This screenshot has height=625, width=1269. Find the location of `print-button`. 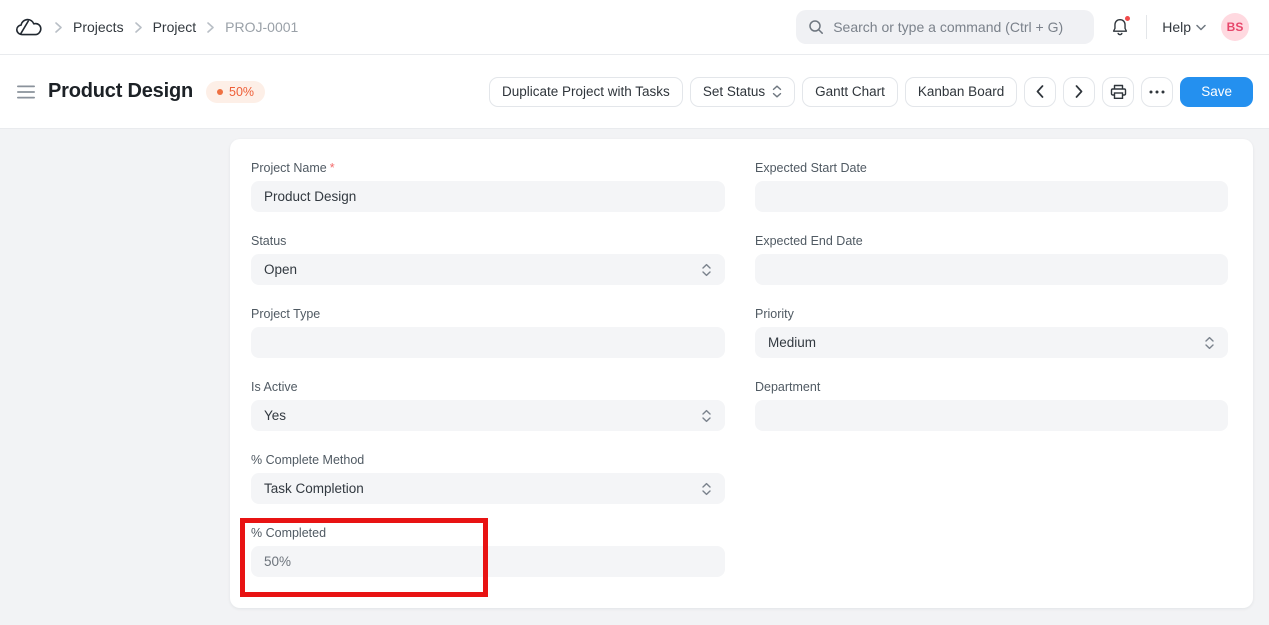

print-button is located at coordinates (1118, 91).